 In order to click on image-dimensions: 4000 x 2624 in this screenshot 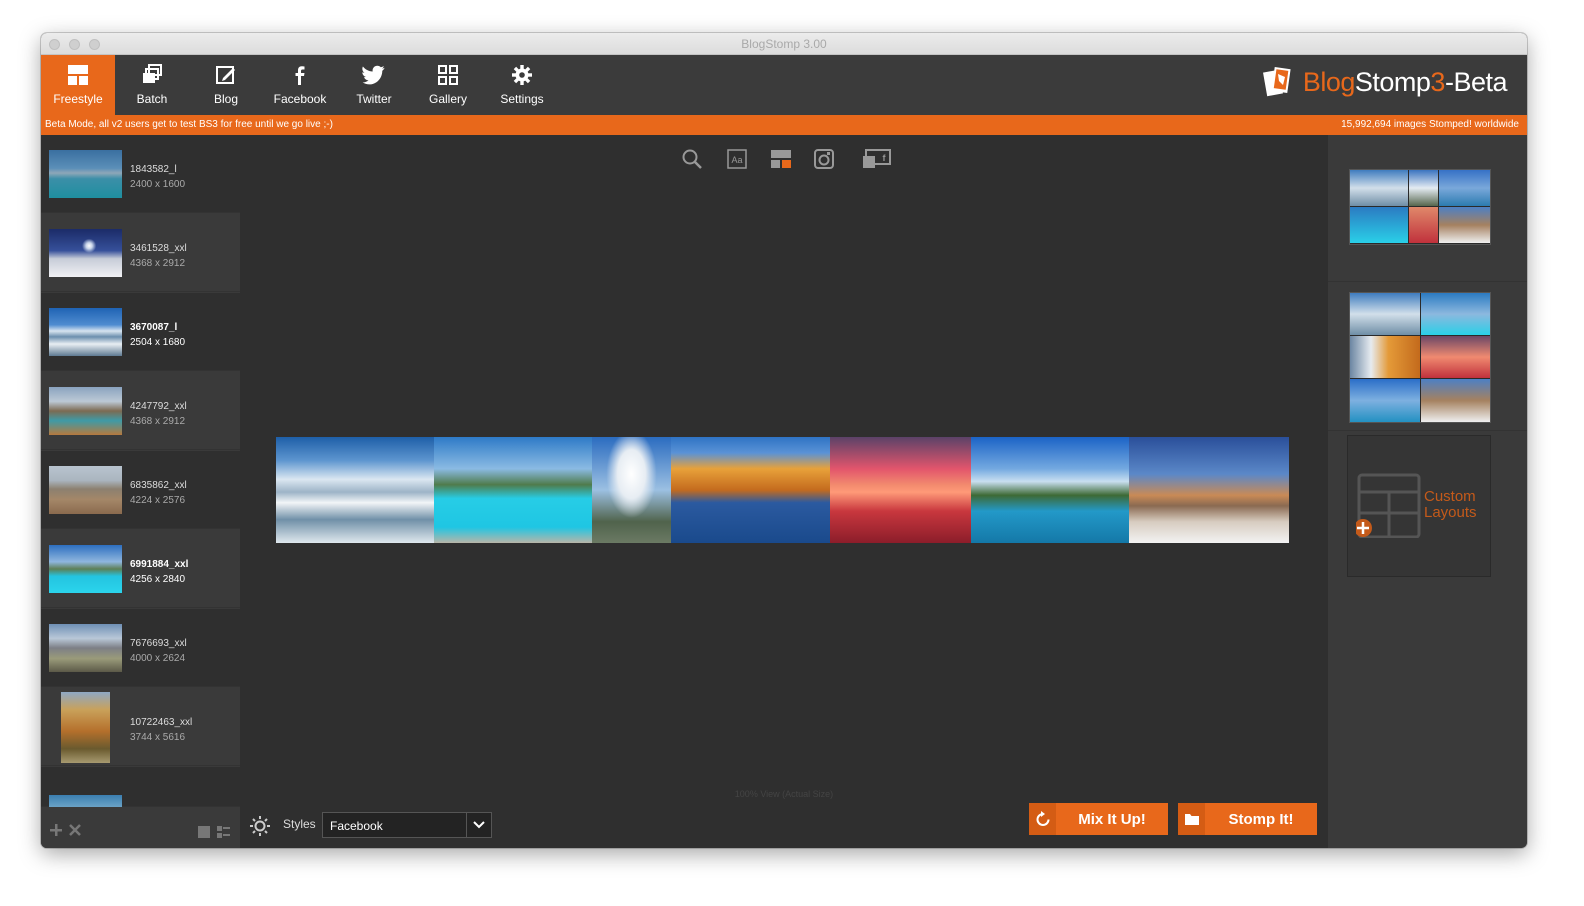, I will do `click(158, 658)`.